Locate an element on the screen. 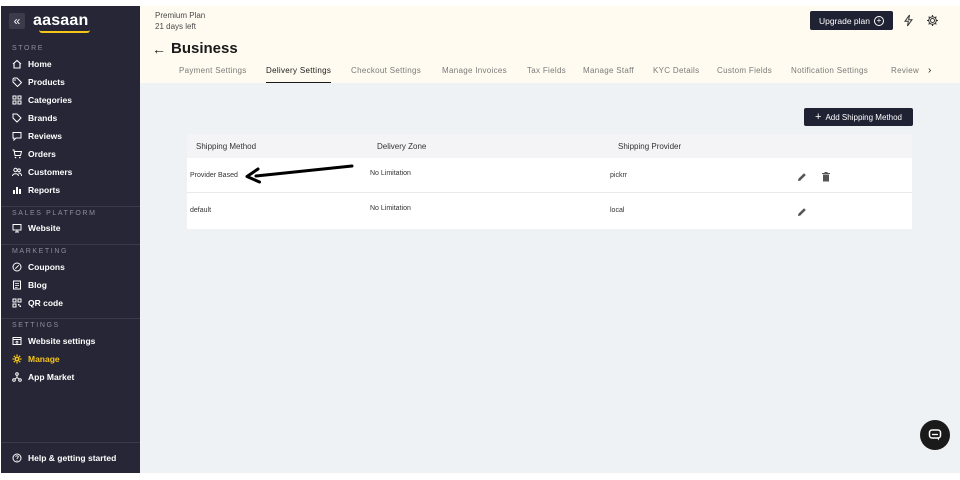 This screenshot has height=480, width=960. section-label-marketing: MARKETING is located at coordinates (40, 251).